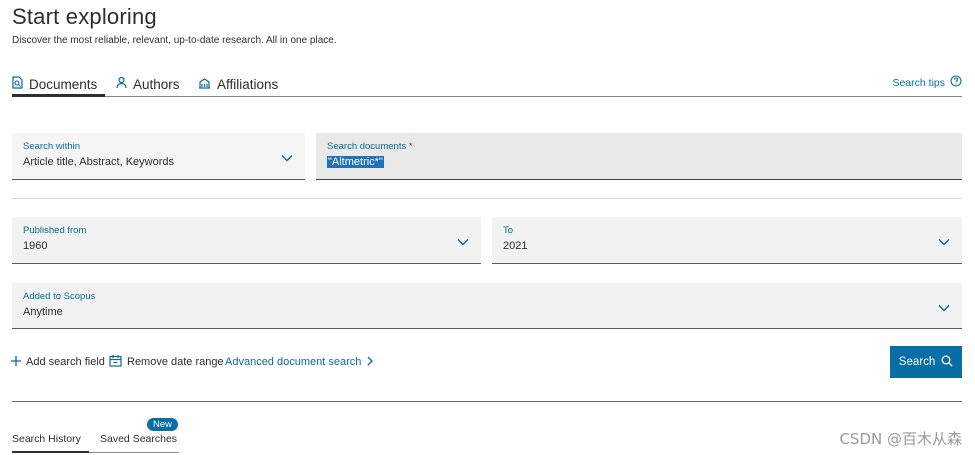 This screenshot has height=455, width=975. What do you see at coordinates (35, 246) in the screenshot?
I see `published-from-value: 1960` at bounding box center [35, 246].